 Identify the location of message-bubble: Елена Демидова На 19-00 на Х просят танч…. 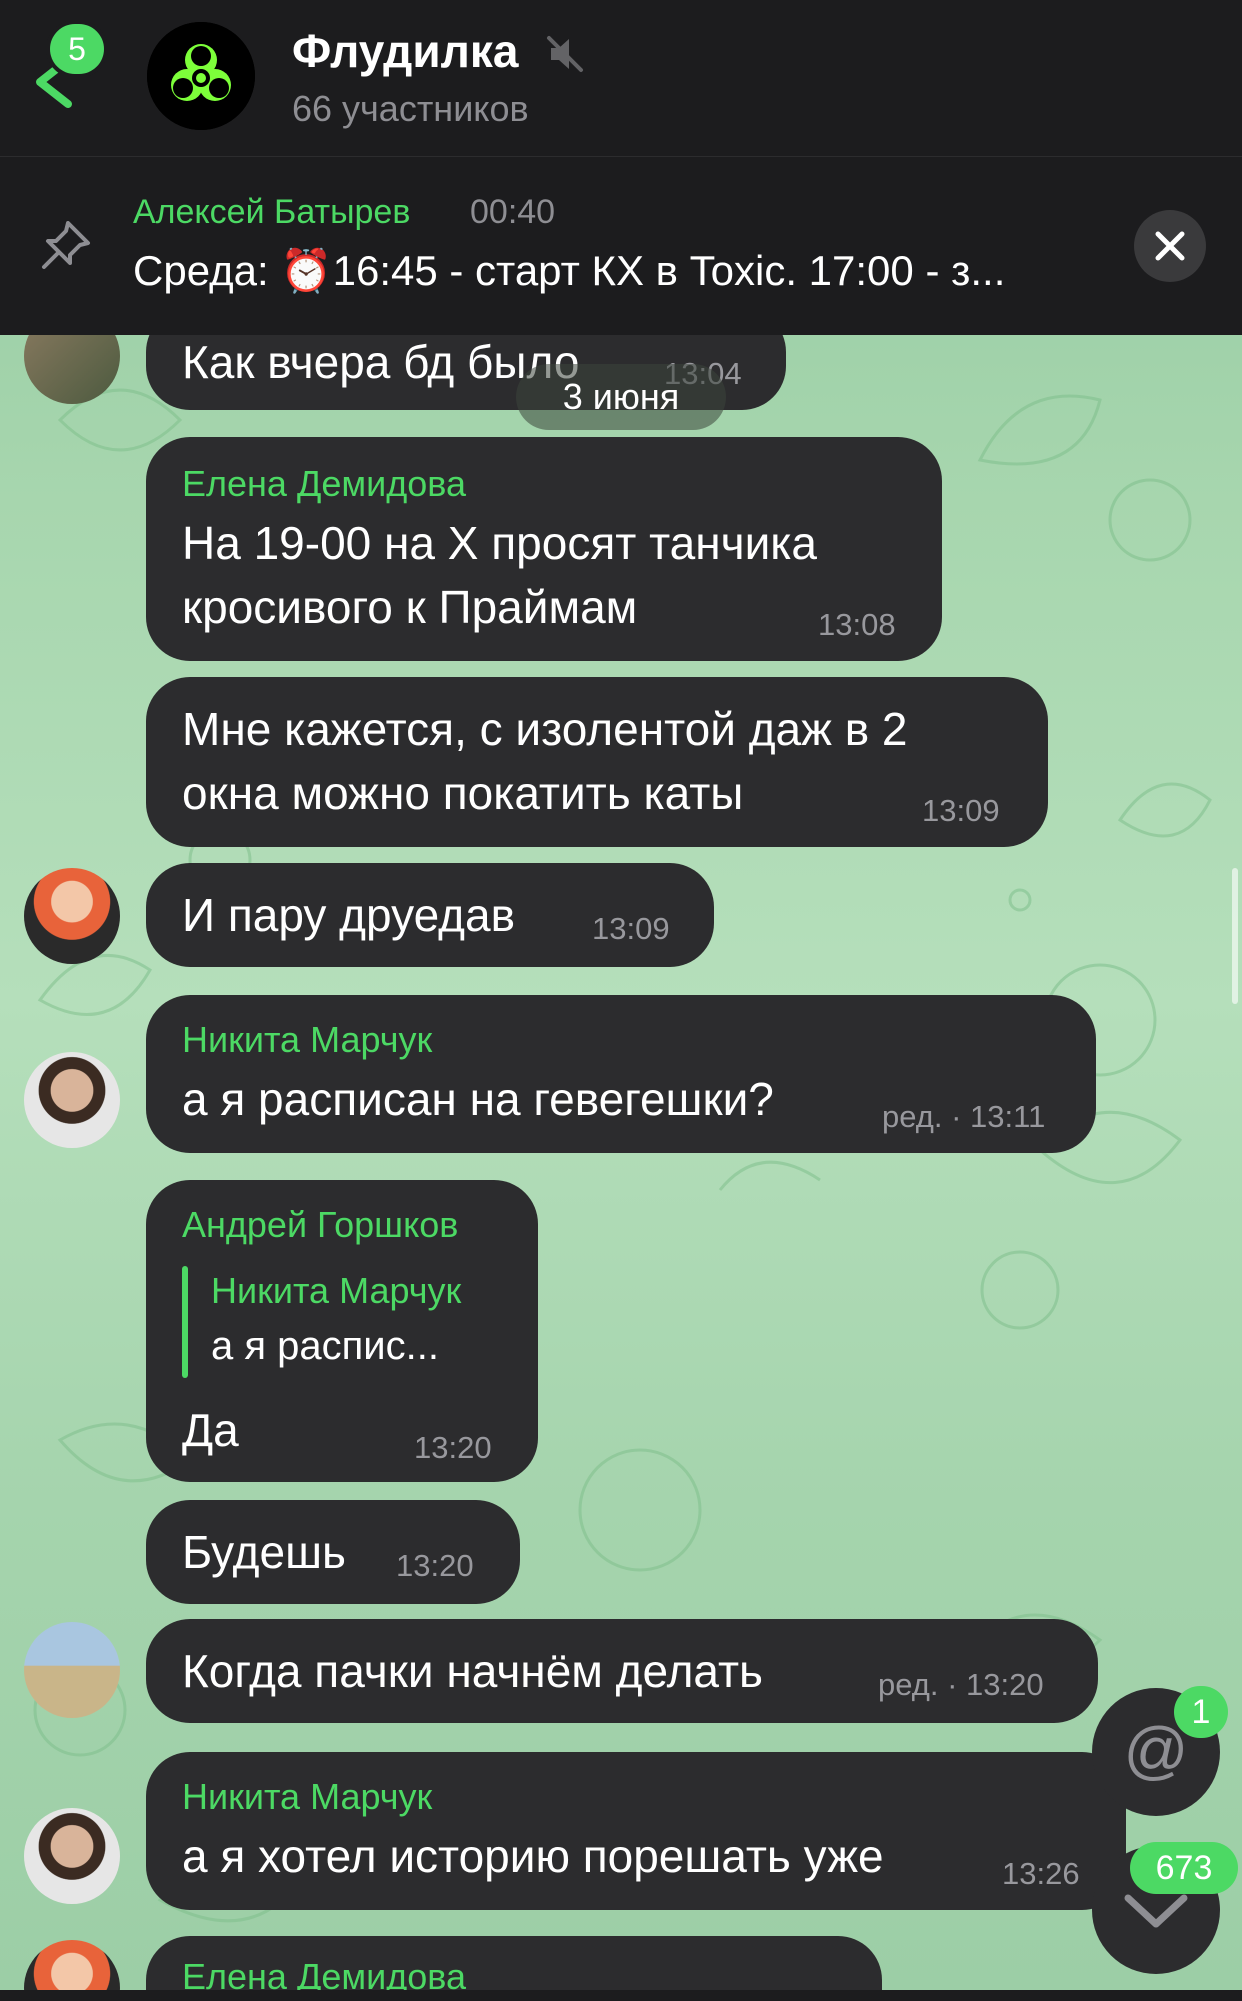
(544, 549).